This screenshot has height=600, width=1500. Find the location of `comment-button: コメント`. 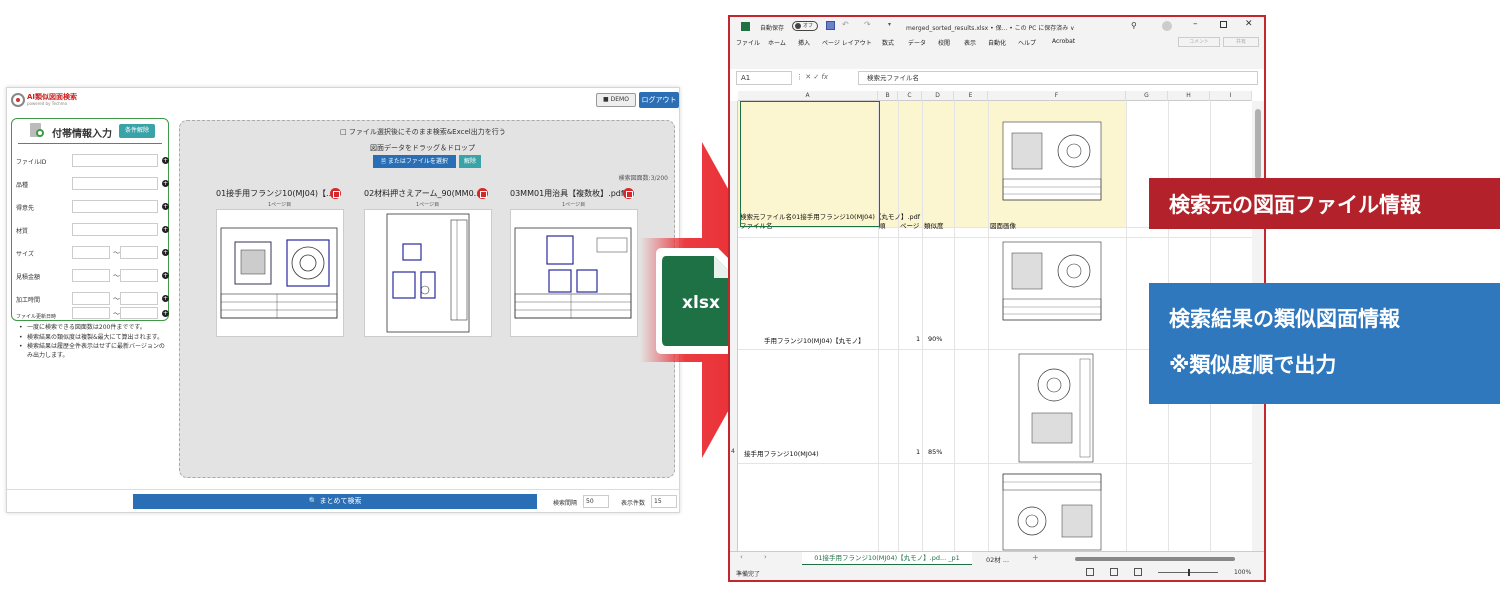

comment-button: コメント is located at coordinates (1199, 42).